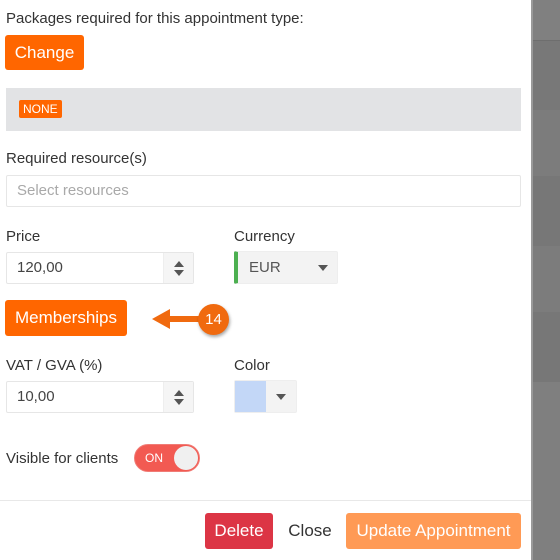 This screenshot has height=560, width=560. Describe the element at coordinates (40, 109) in the screenshot. I see `package-badge: NONE` at that location.